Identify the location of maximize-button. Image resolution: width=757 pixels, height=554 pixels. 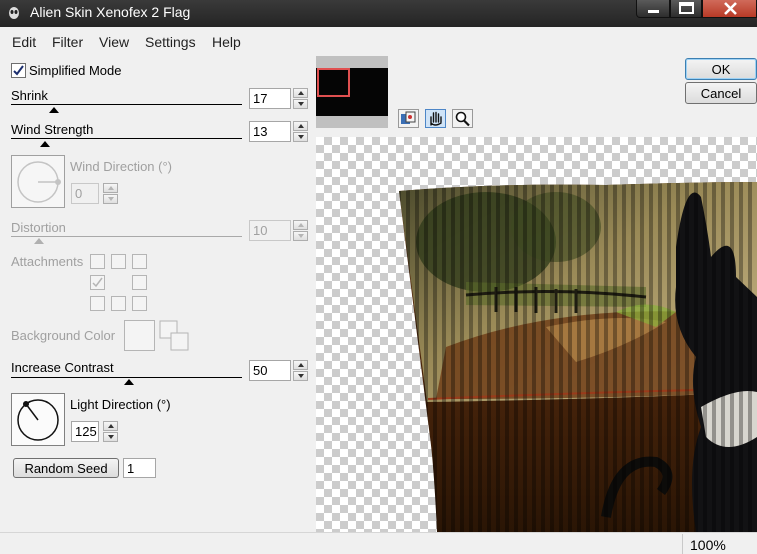
(686, 9).